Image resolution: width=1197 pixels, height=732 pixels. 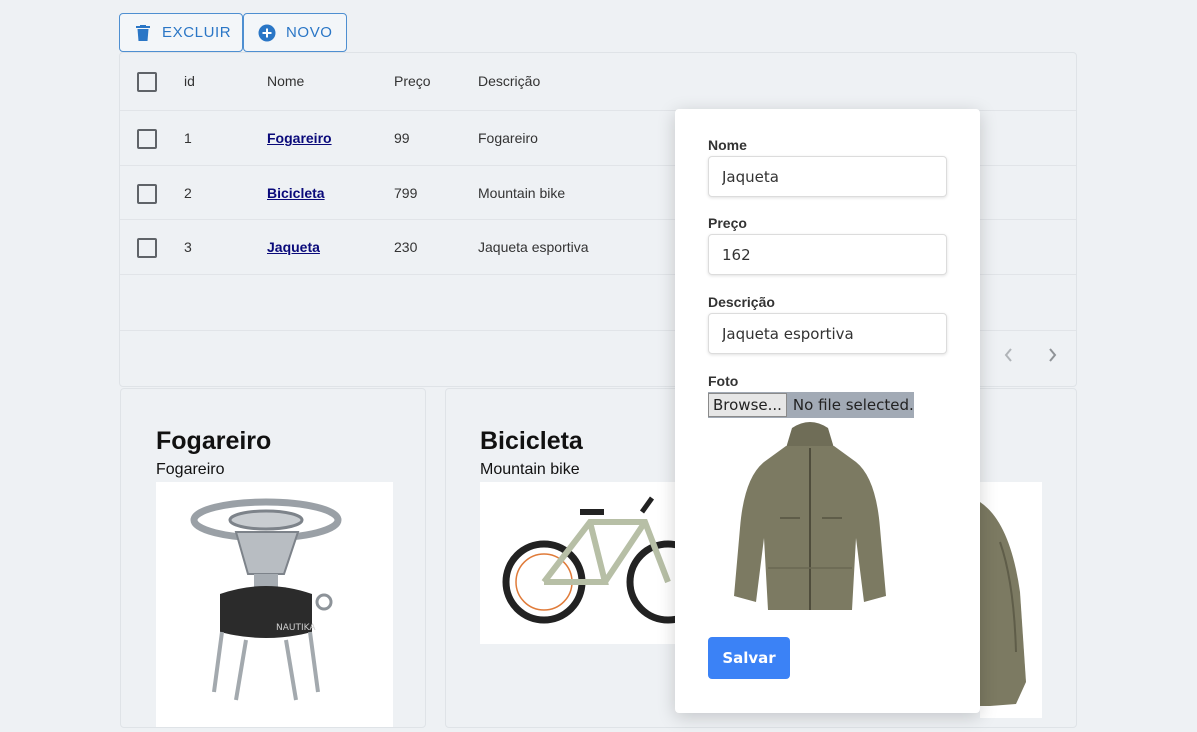 I want to click on stove-image: NAUTIKA, so click(x=274, y=604).